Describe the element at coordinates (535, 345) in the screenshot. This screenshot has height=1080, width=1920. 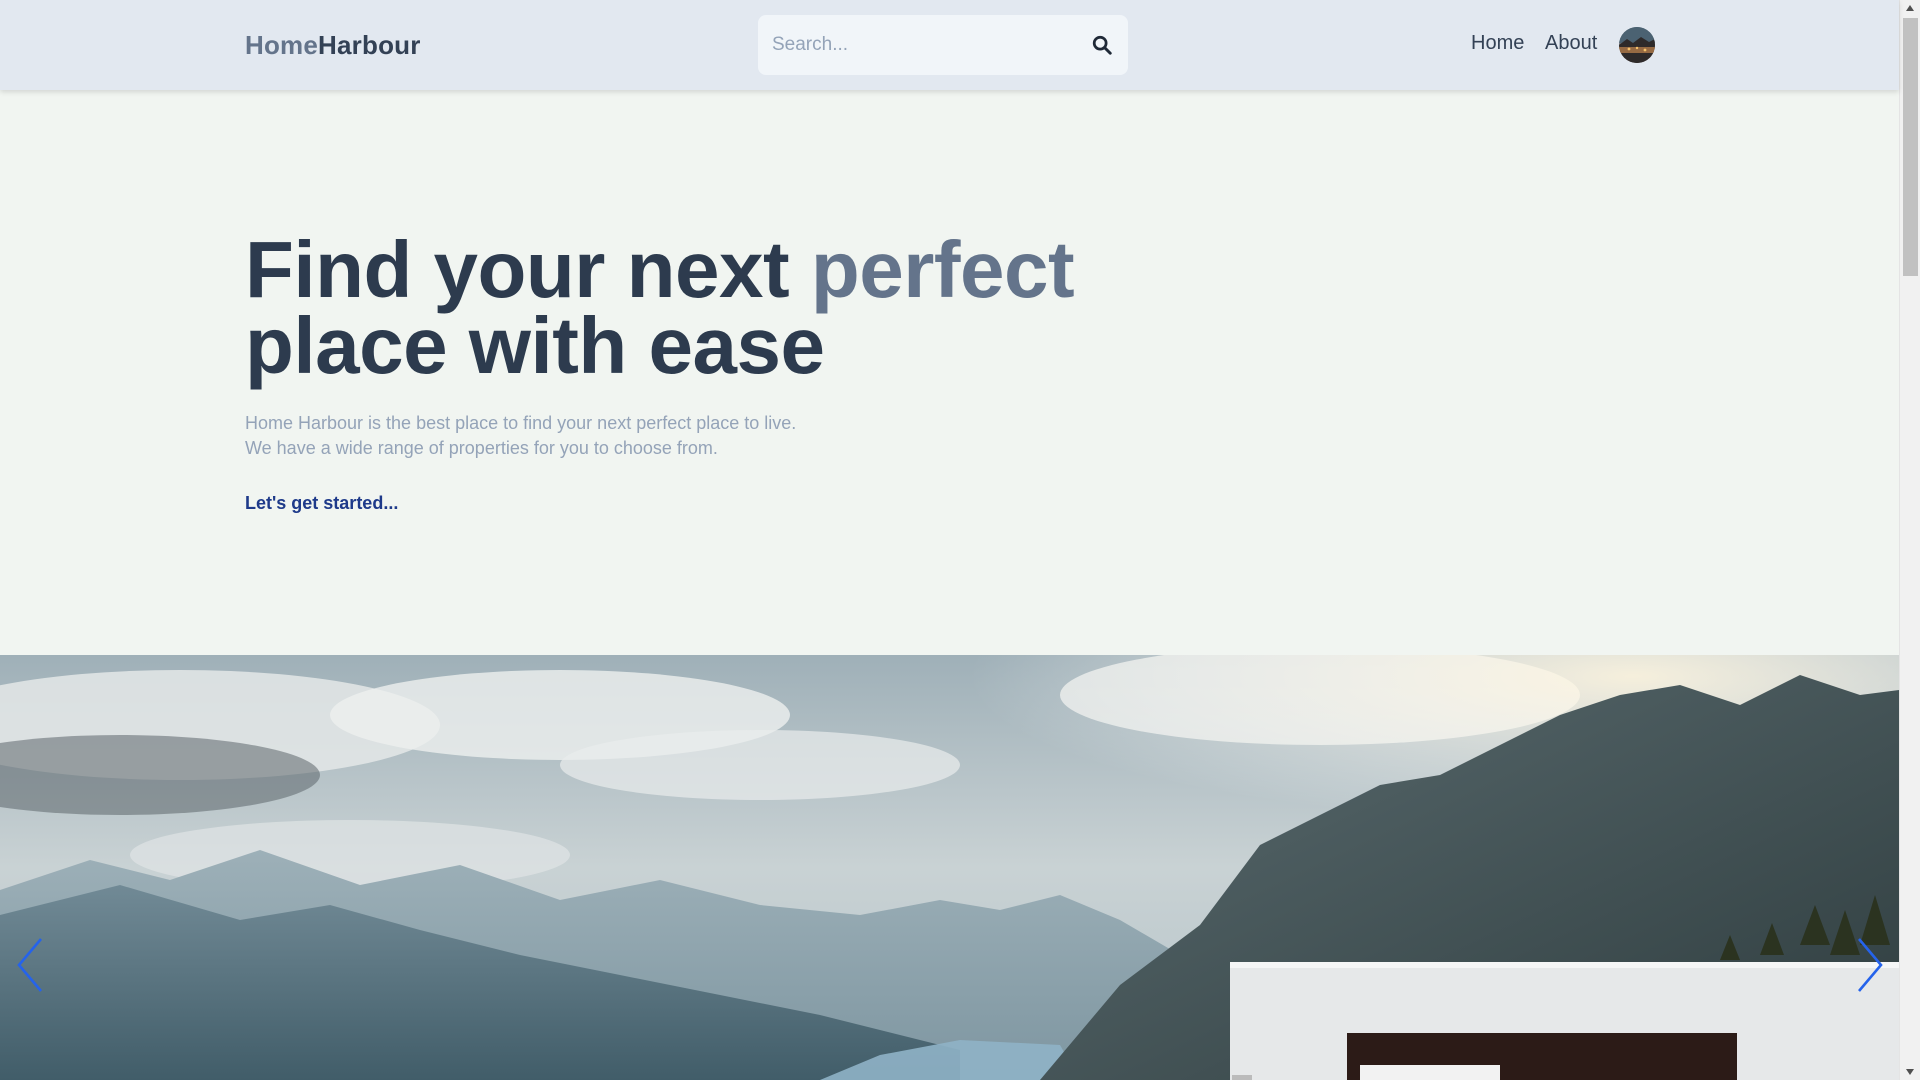
I see `hero-title-line2: place with ease` at that location.